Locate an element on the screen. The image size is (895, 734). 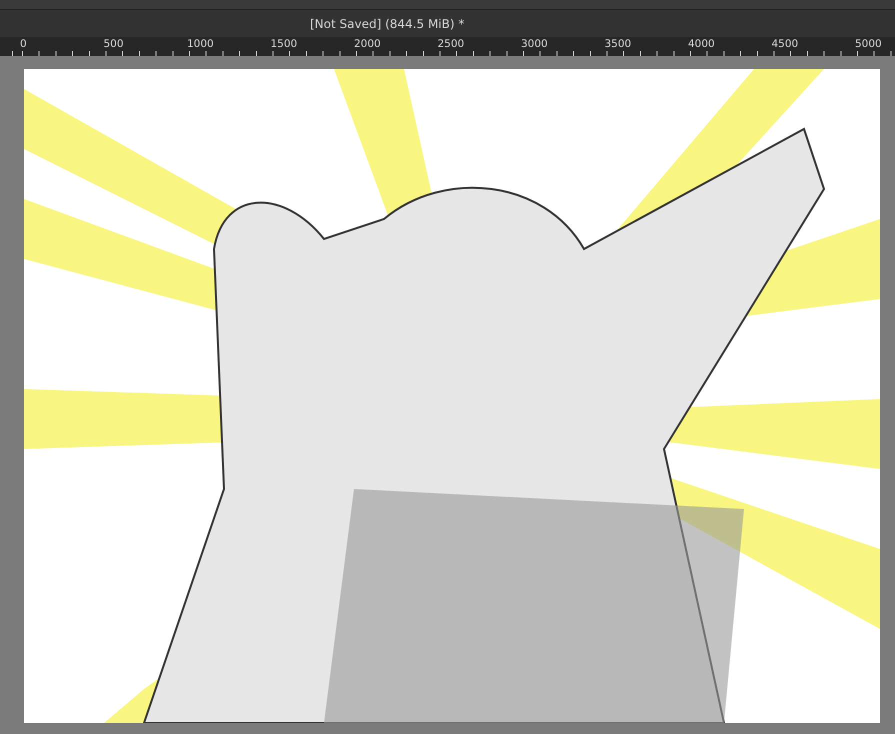
ruler-label: 1500 is located at coordinates (284, 44).